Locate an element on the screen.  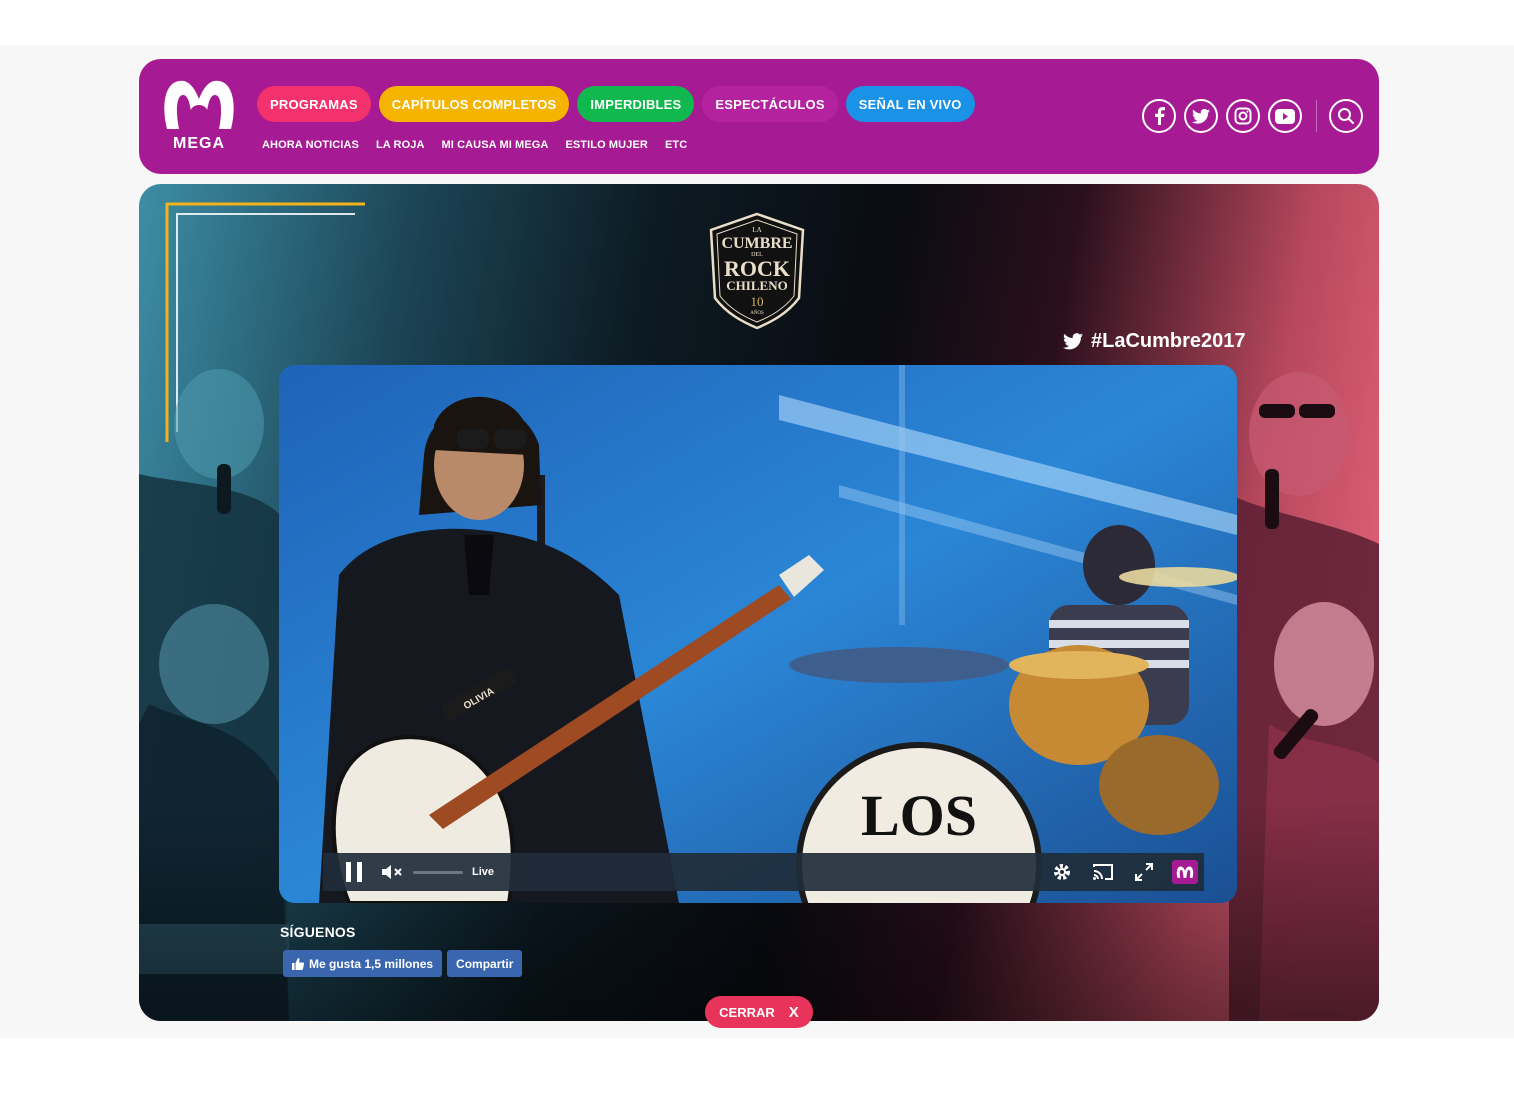
facebook-share-button: Compartir is located at coordinates (485, 963).